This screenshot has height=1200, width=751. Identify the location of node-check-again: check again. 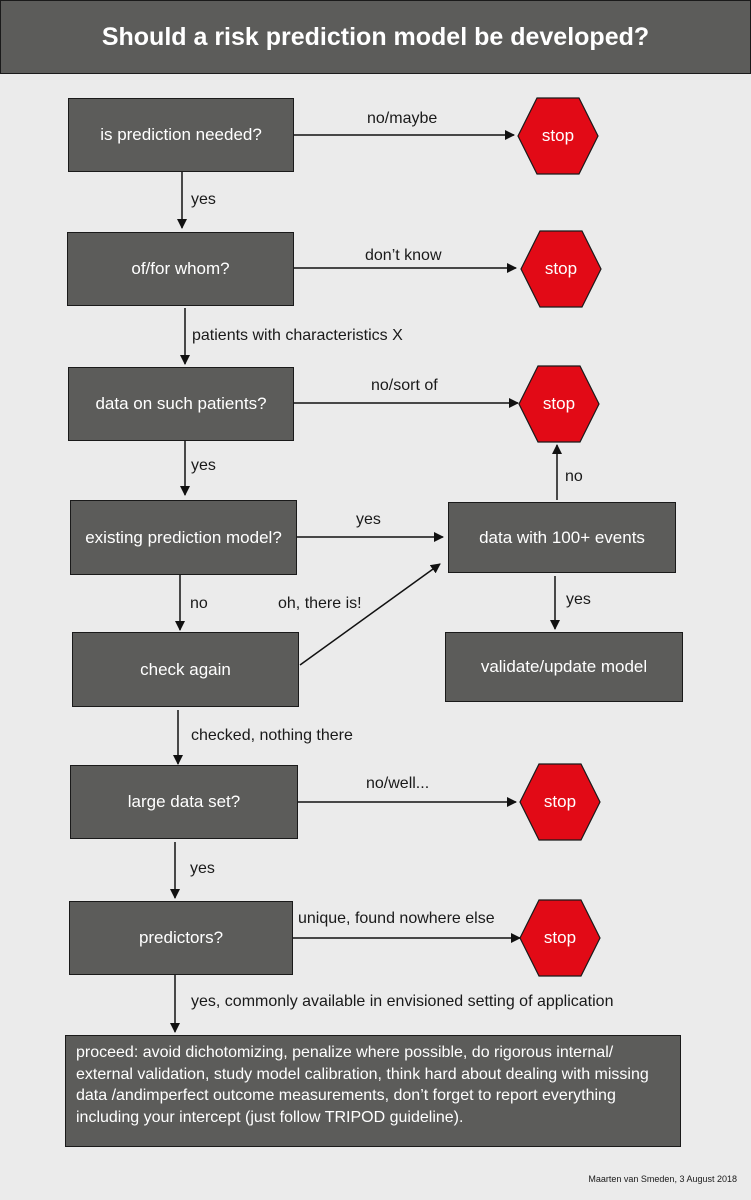
(185, 669).